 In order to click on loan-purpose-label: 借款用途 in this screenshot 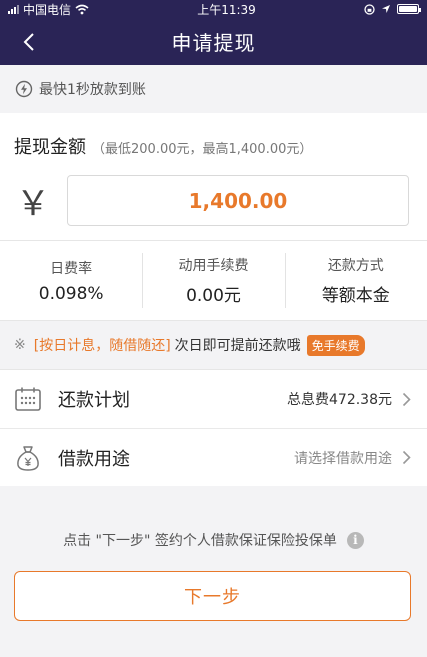, I will do `click(94, 459)`.